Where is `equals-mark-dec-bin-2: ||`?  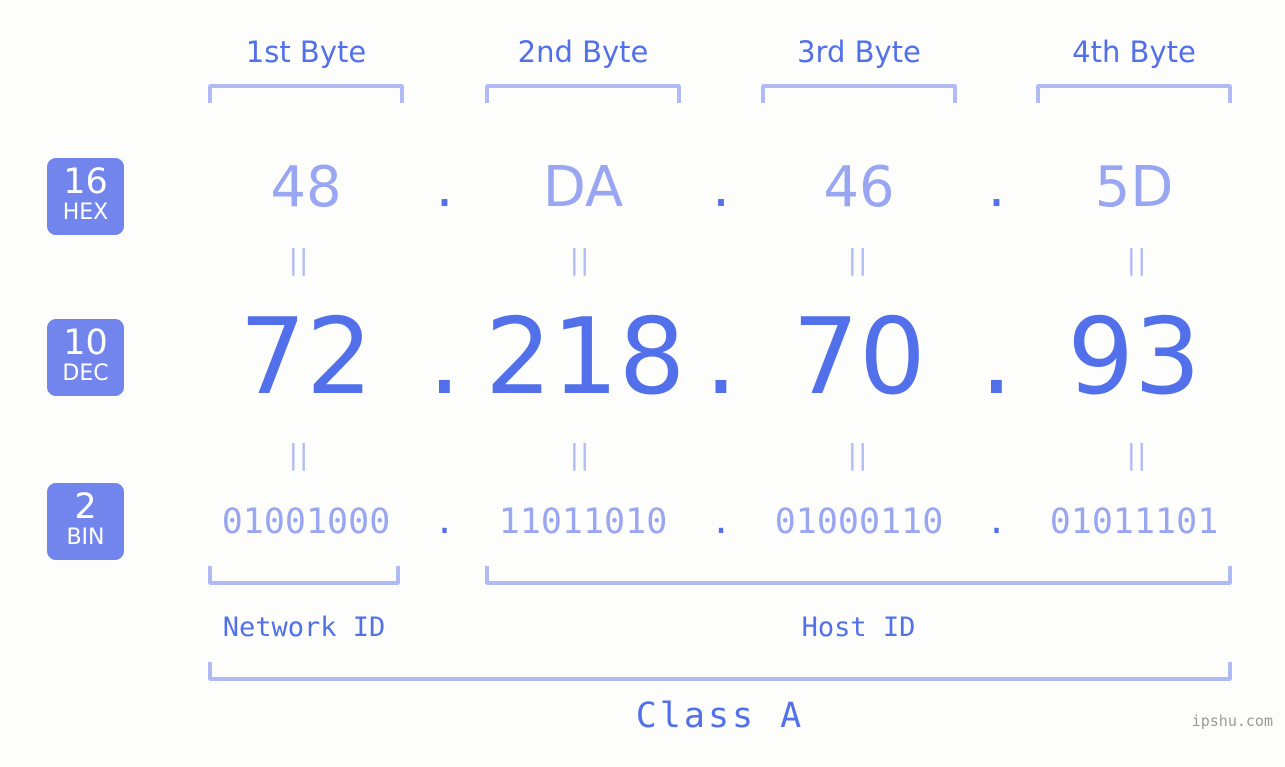
equals-mark-dec-bin-2: || is located at coordinates (580, 454).